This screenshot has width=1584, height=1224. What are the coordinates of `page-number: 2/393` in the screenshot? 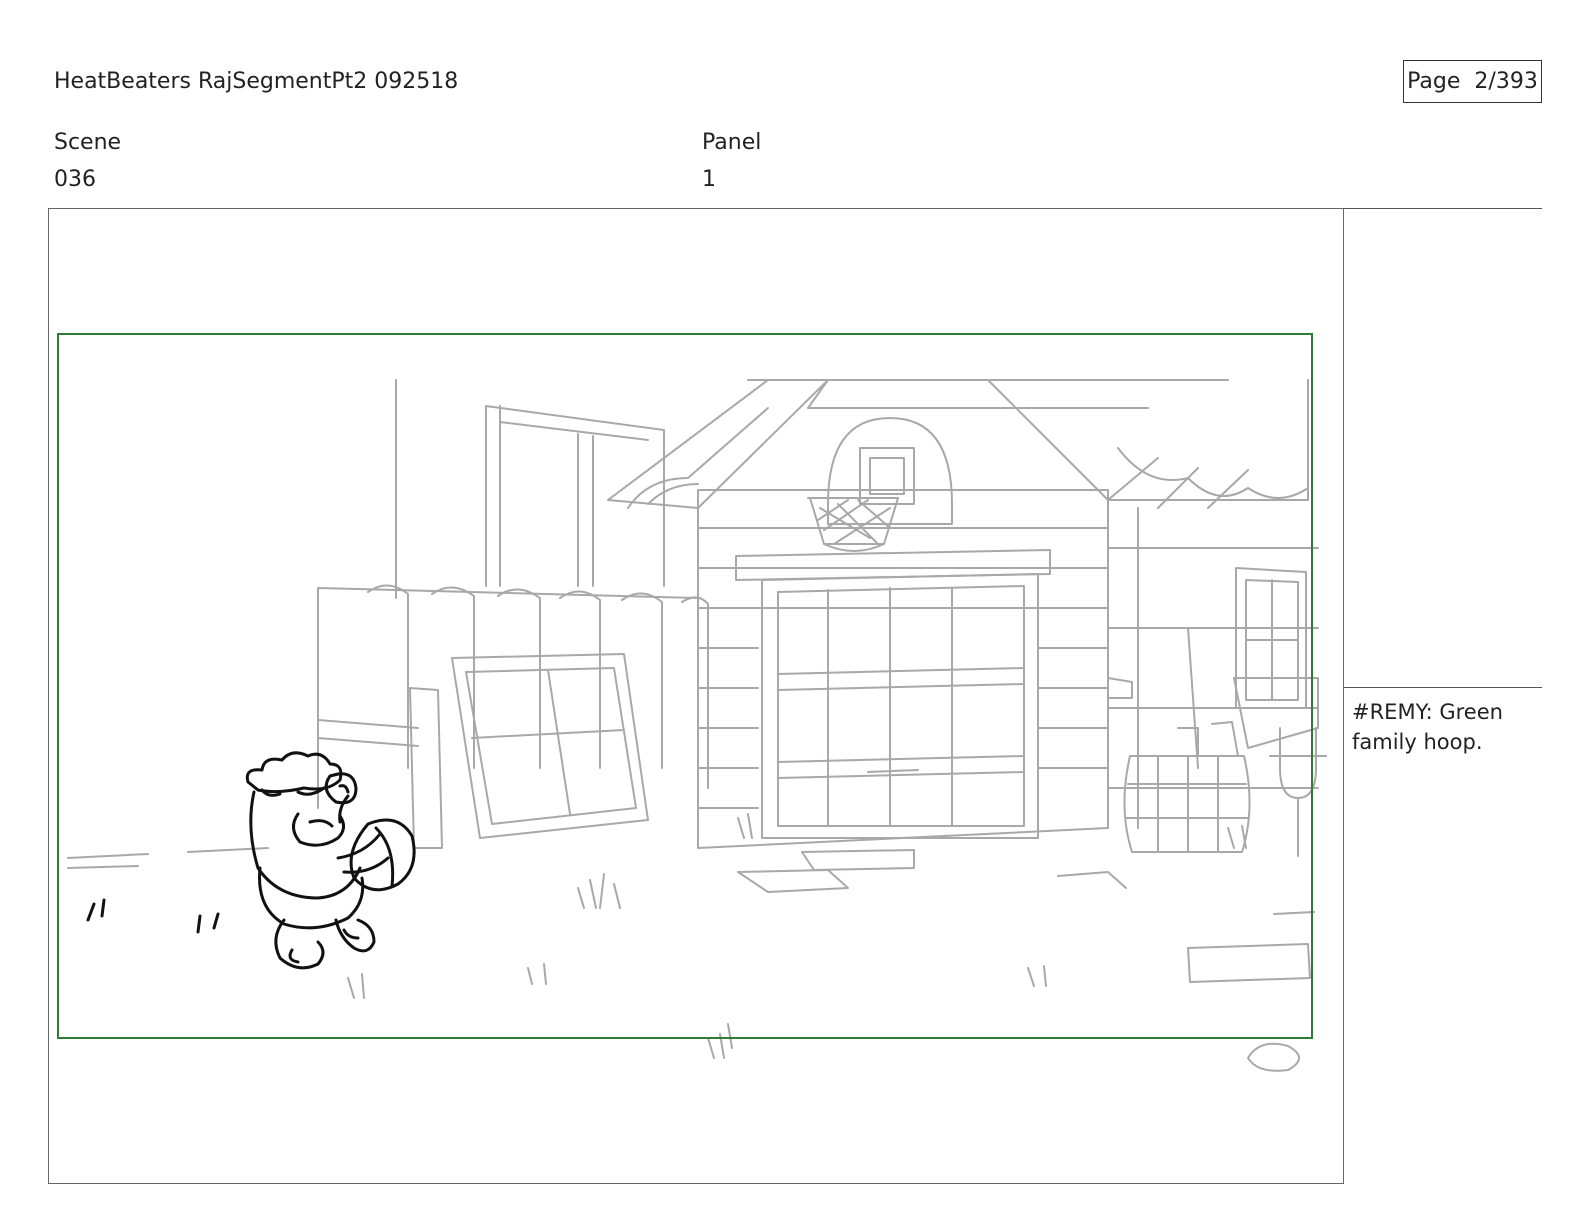 It's located at (1506, 81).